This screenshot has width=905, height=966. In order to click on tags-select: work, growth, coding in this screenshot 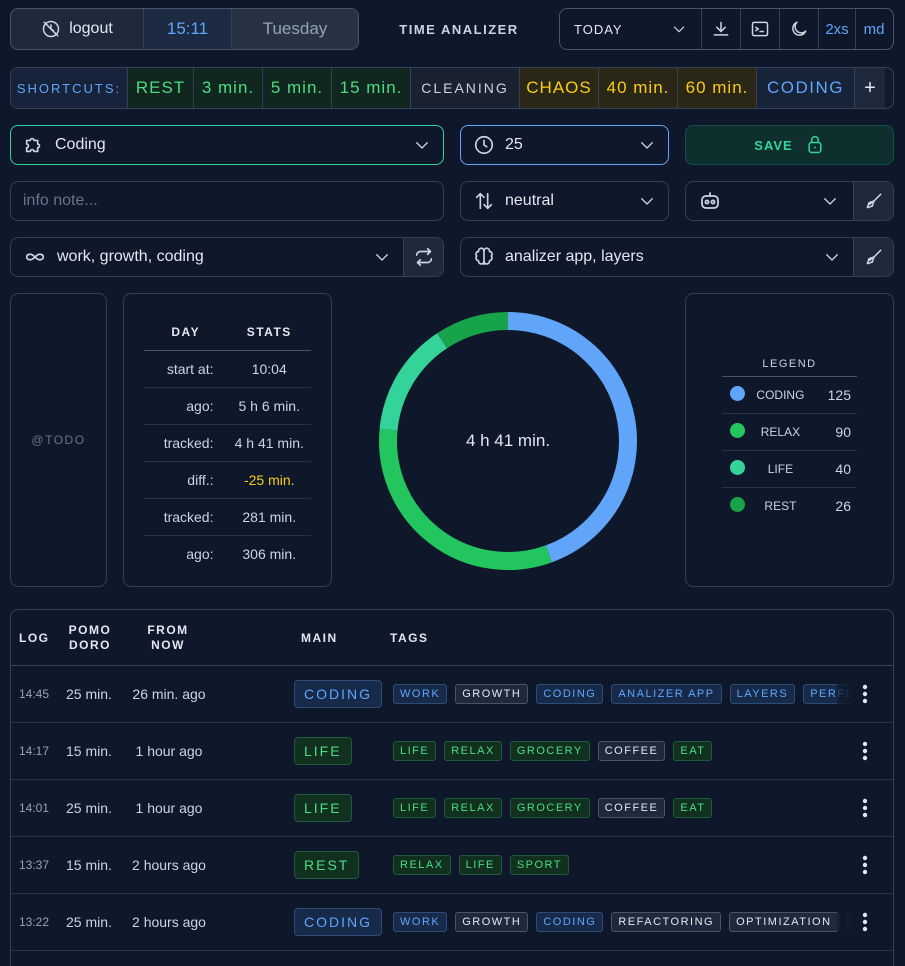, I will do `click(227, 257)`.